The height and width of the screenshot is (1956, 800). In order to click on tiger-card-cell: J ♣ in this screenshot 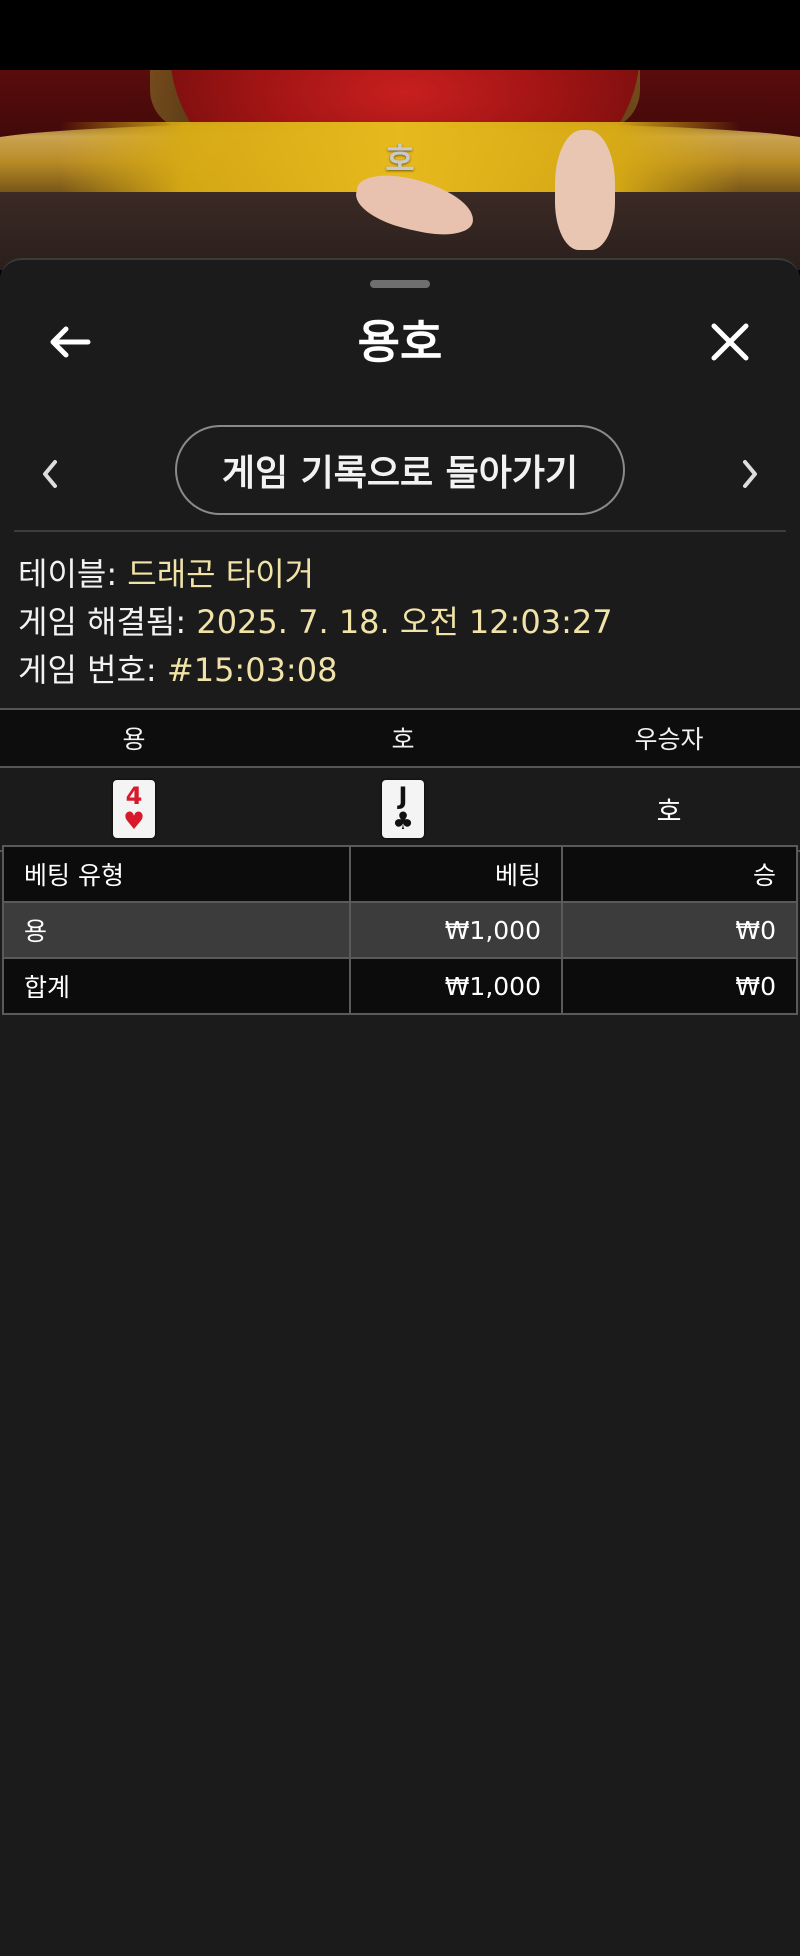, I will do `click(403, 809)`.